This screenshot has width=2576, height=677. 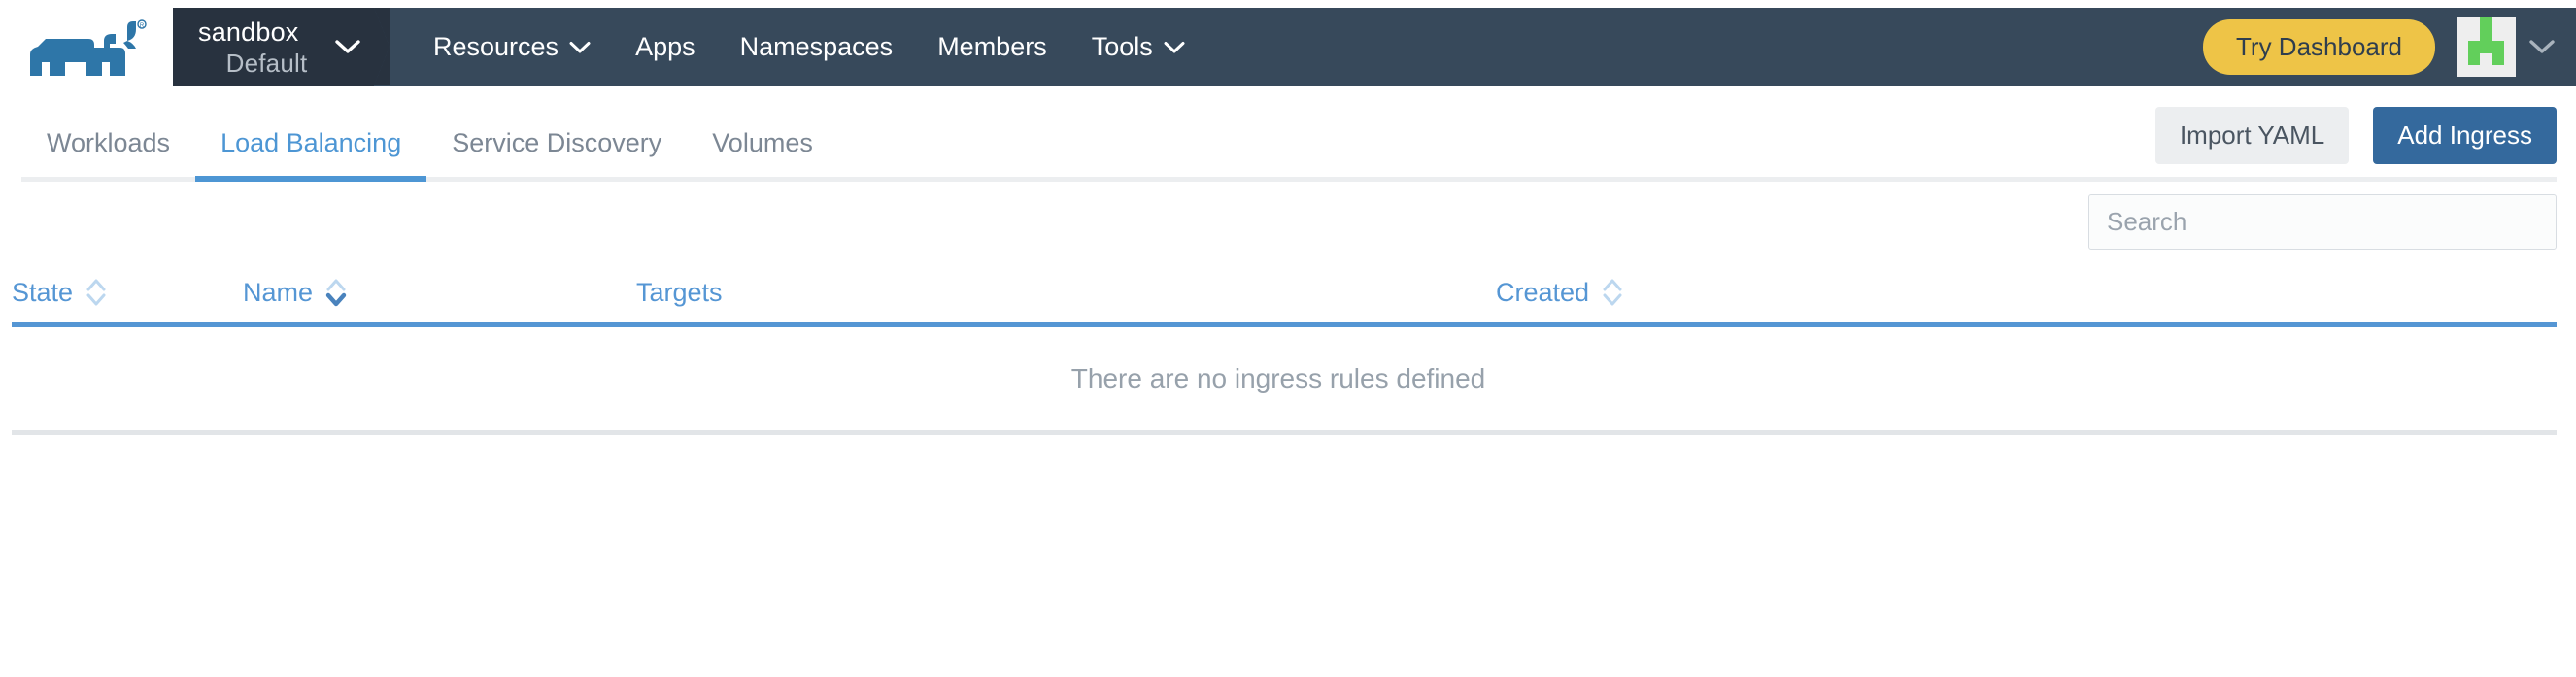 I want to click on nav-item-label: Namespaces, so click(x=816, y=47).